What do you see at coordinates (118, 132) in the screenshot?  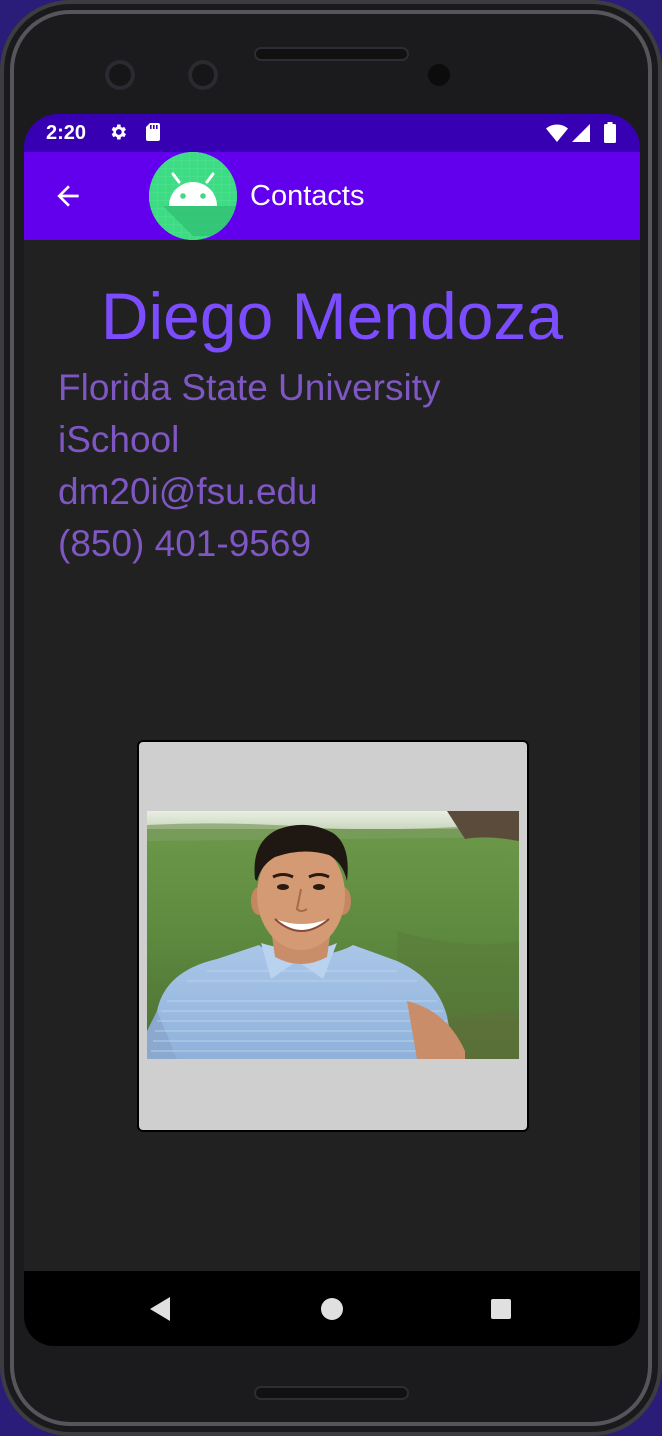 I see `gear-icon` at bounding box center [118, 132].